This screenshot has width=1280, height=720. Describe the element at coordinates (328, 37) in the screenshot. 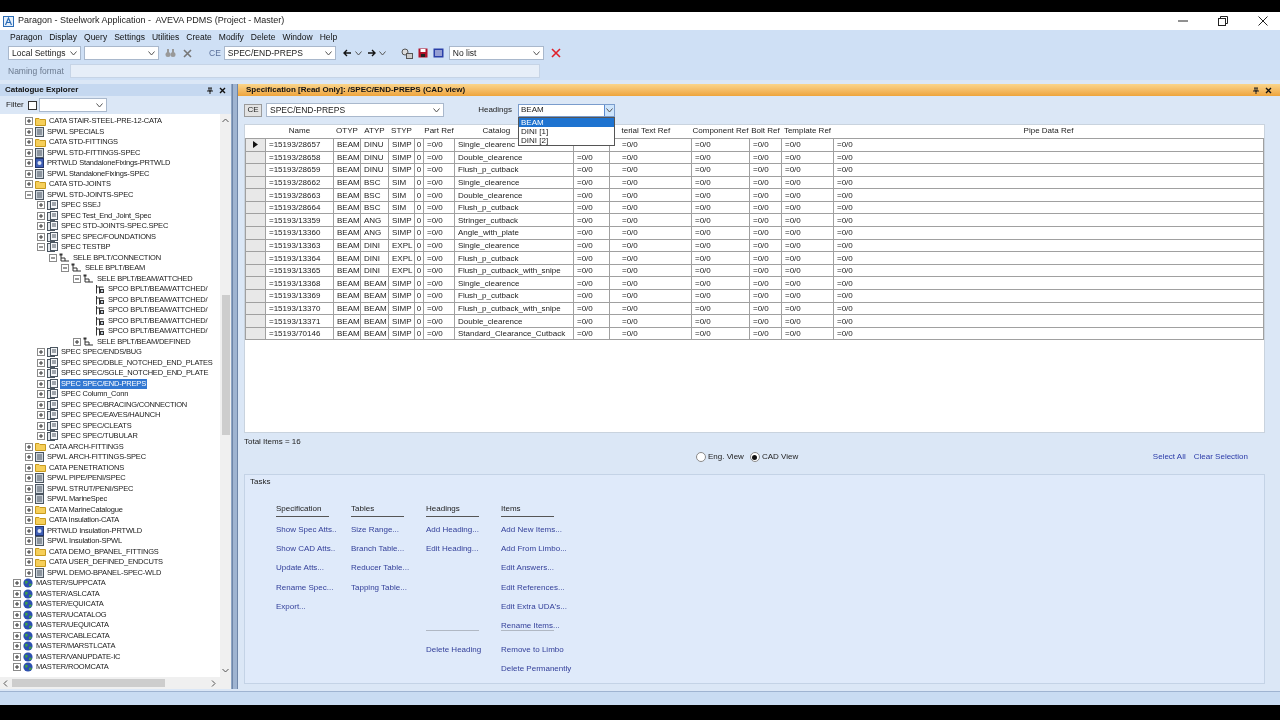

I see `menu-item: Help` at that location.